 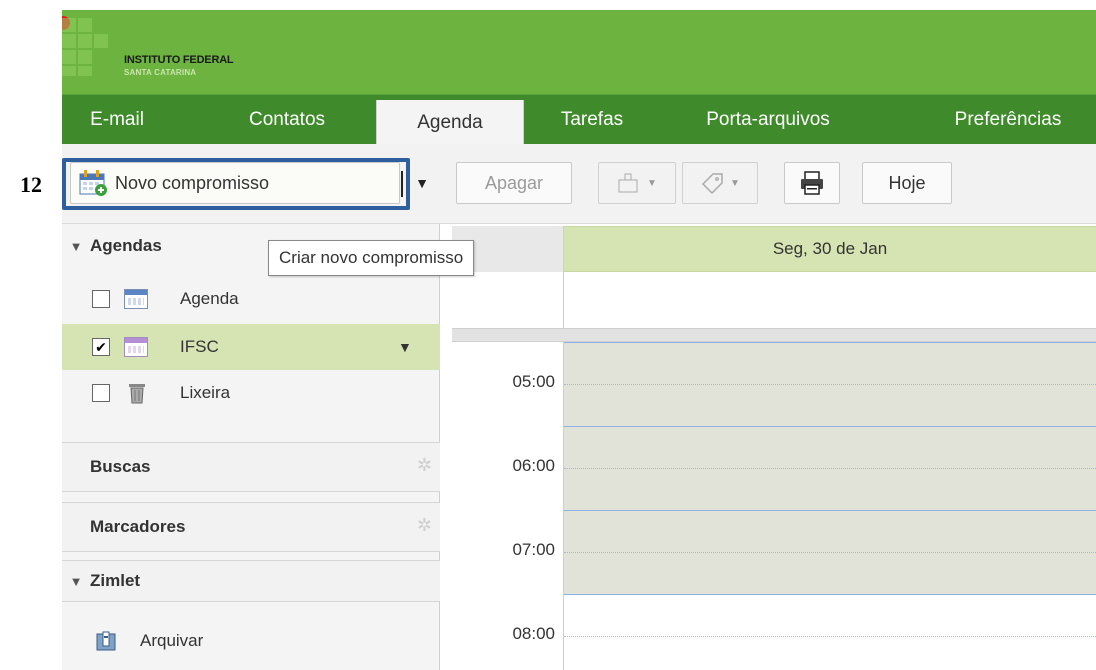 I want to click on calendar-item-label: Lixeira, so click(x=205, y=392).